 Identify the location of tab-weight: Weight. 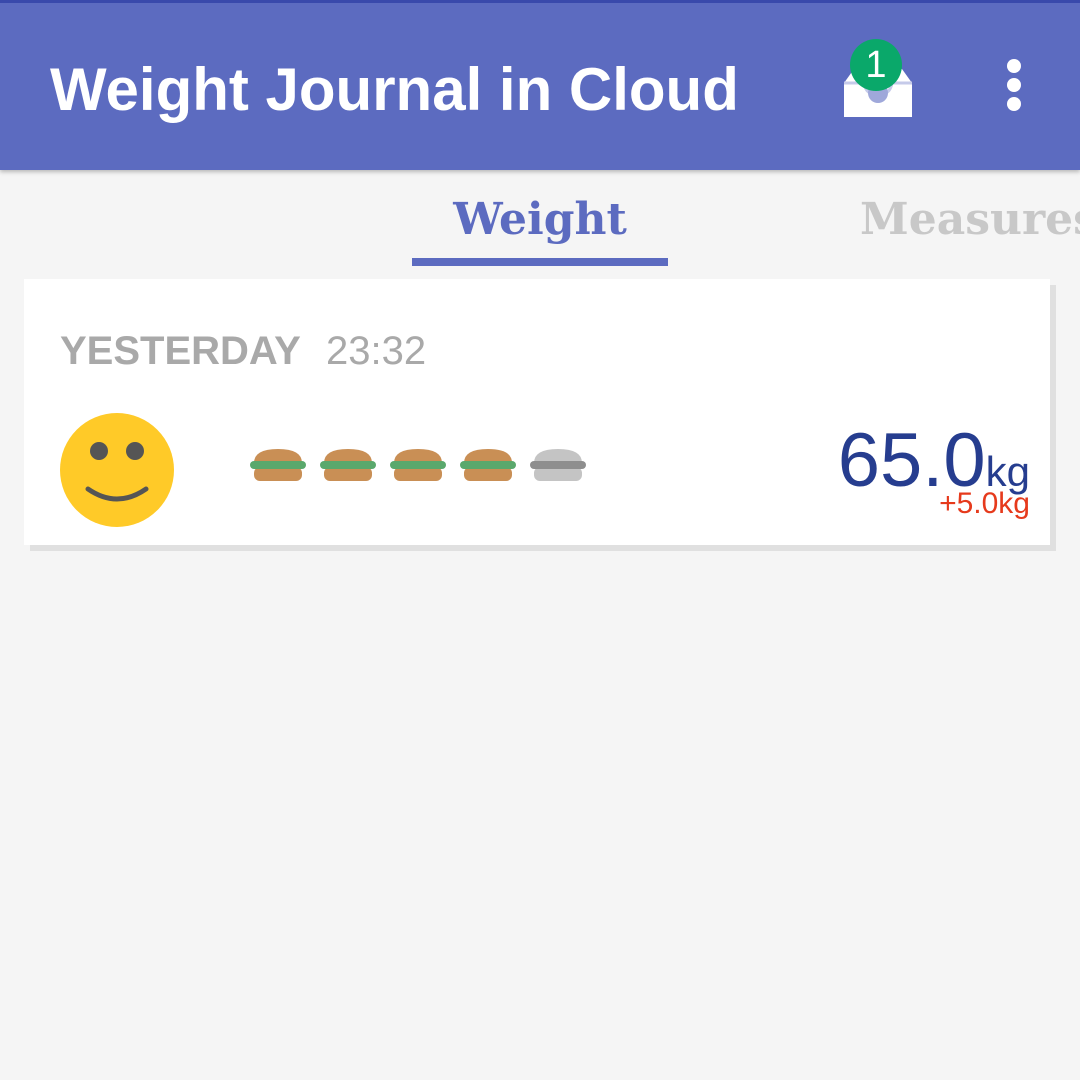
(540, 219).